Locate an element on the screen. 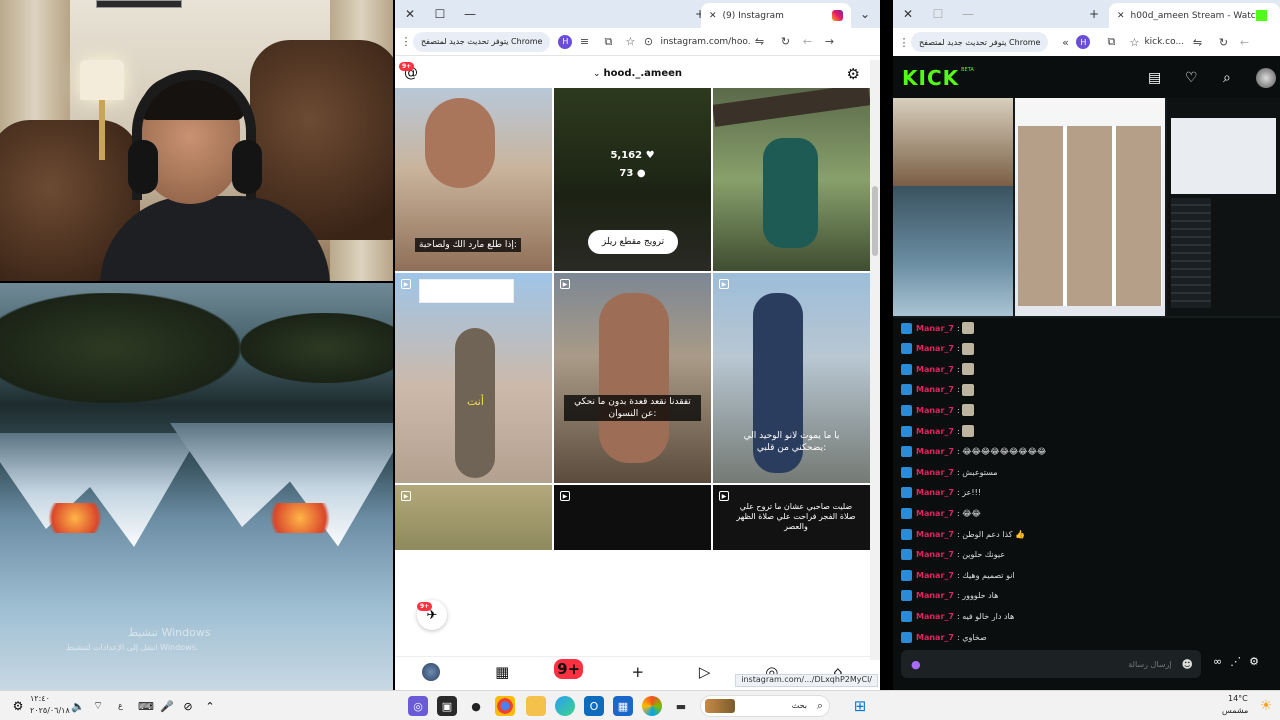 The image size is (1280, 720). weather-desc: مشمس is located at coordinates (1235, 710).